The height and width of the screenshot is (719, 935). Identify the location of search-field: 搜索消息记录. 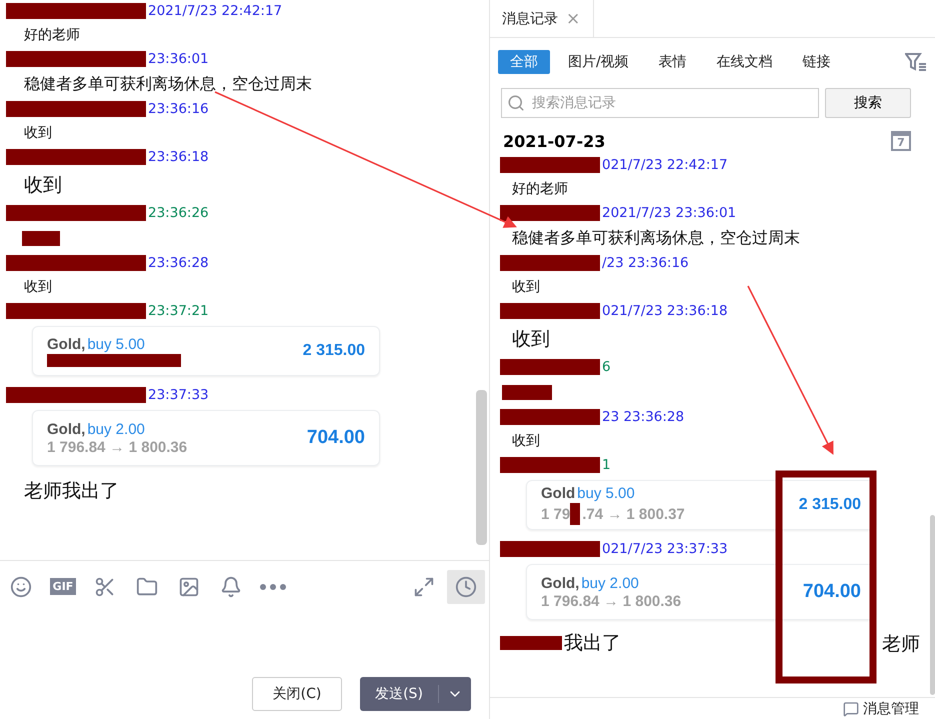
(660, 103).